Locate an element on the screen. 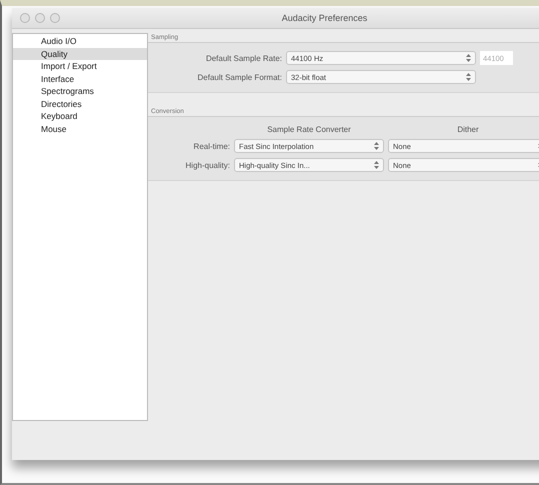 Image resolution: width=539 pixels, height=485 pixels. category-item: Import / Export is located at coordinates (80, 66).